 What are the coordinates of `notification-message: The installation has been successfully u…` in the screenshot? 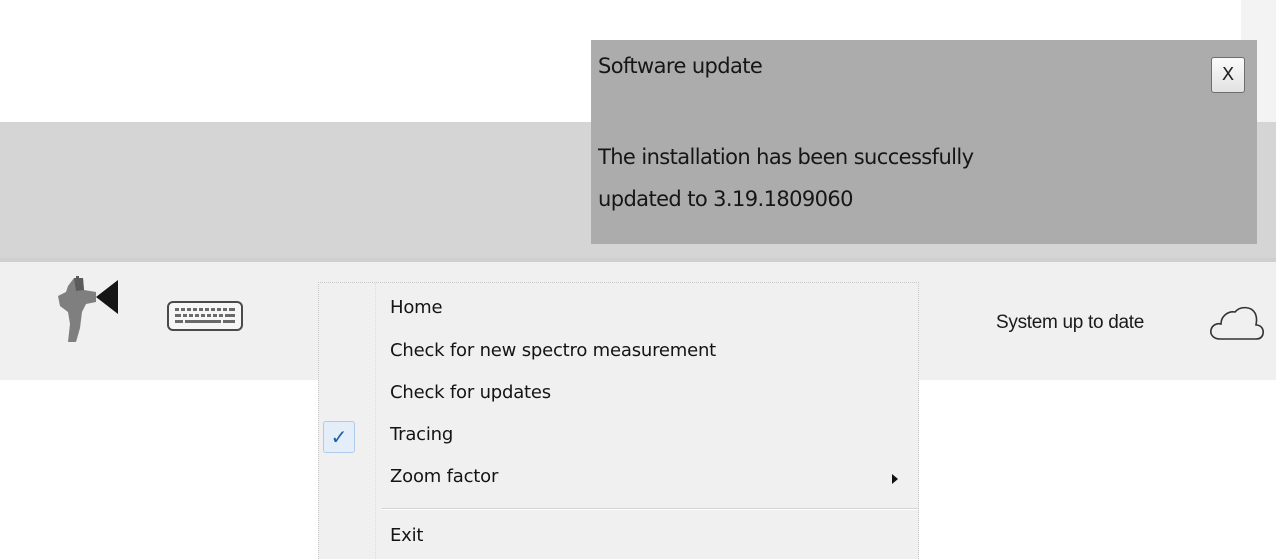 It's located at (878, 178).